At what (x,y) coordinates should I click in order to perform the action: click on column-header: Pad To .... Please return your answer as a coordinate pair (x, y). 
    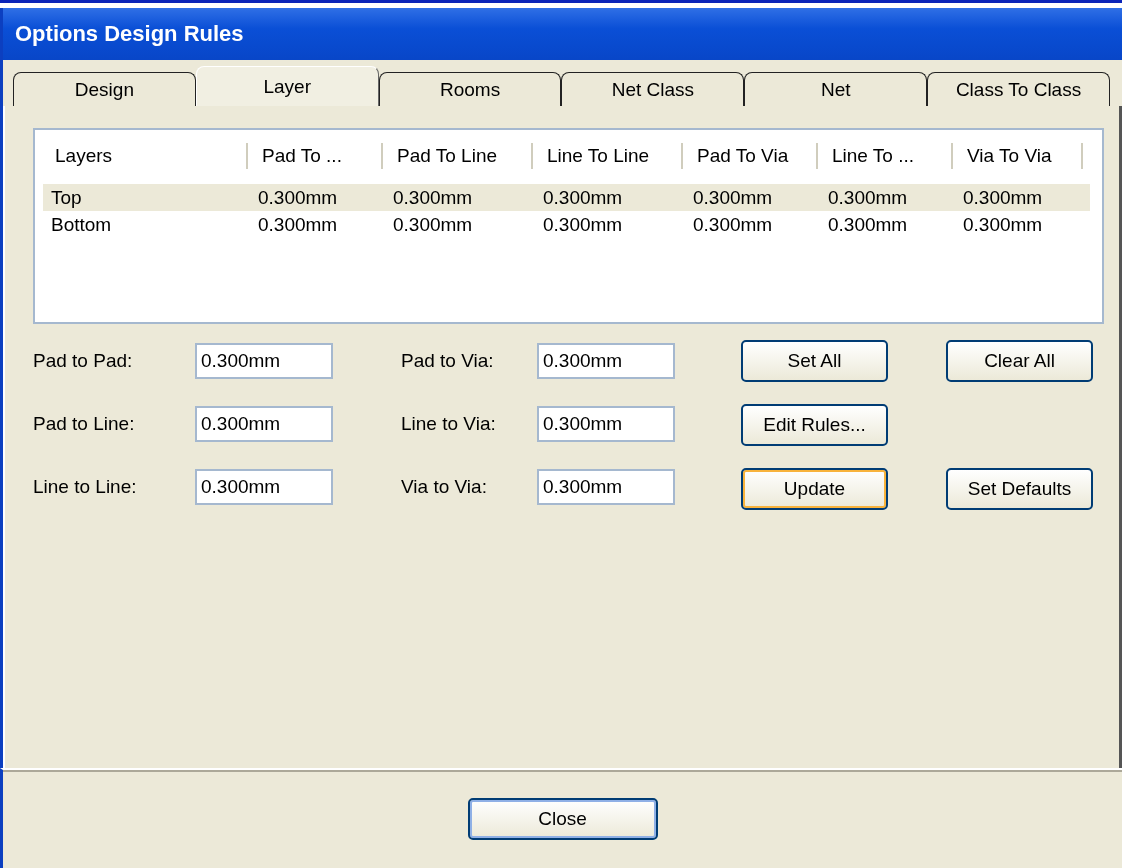
    Looking at the image, I should click on (315, 156).